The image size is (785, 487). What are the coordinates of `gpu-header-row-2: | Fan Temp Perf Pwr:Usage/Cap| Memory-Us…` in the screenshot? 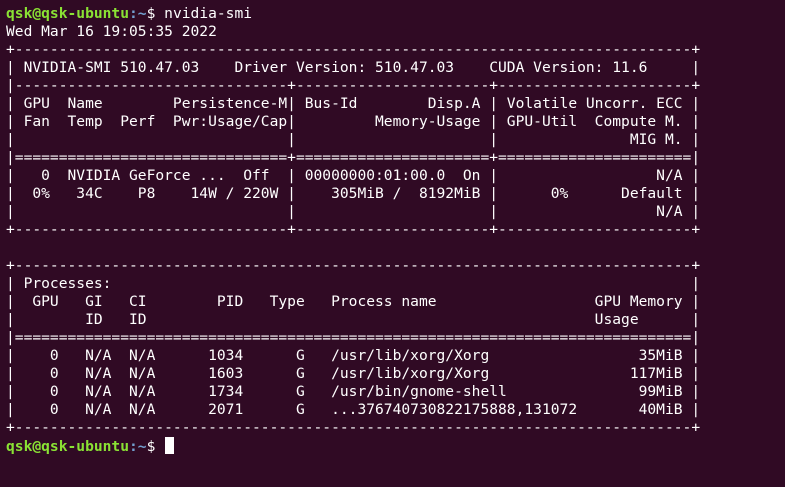 It's located at (353, 121).